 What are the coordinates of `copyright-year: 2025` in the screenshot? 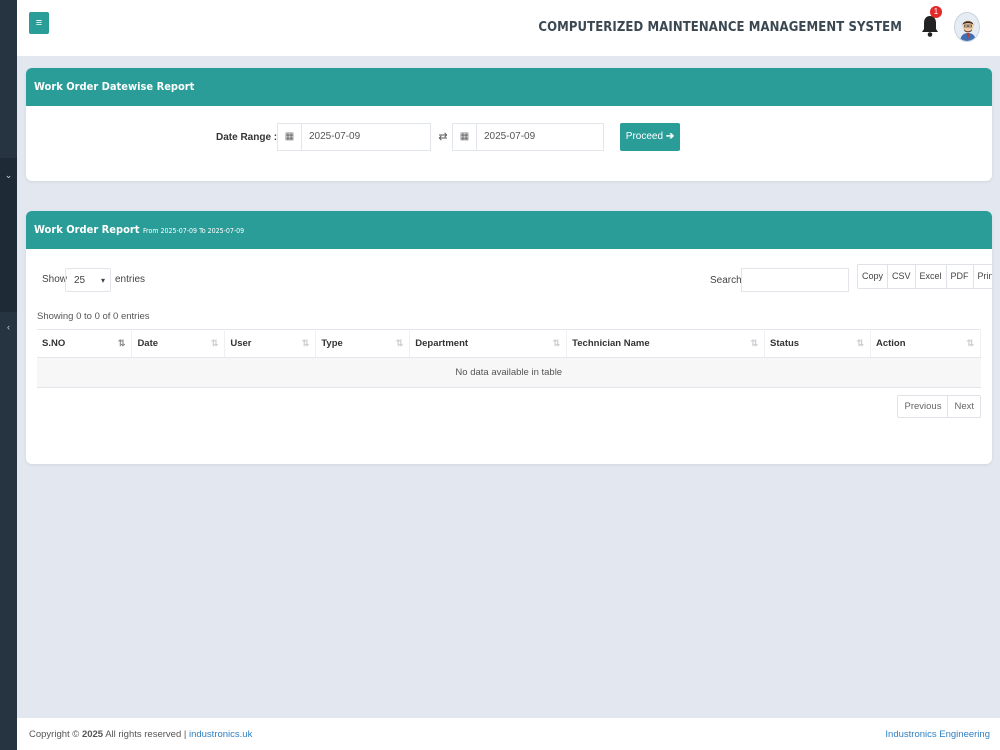 It's located at (92, 734).